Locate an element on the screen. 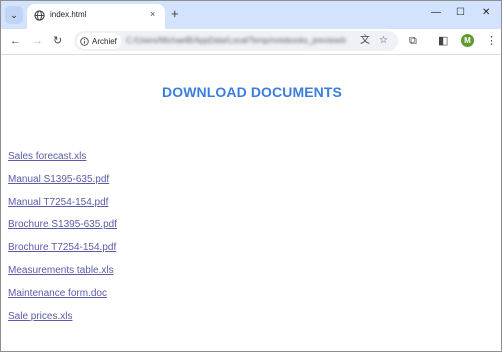  back-icon: ← is located at coordinates (15, 41).